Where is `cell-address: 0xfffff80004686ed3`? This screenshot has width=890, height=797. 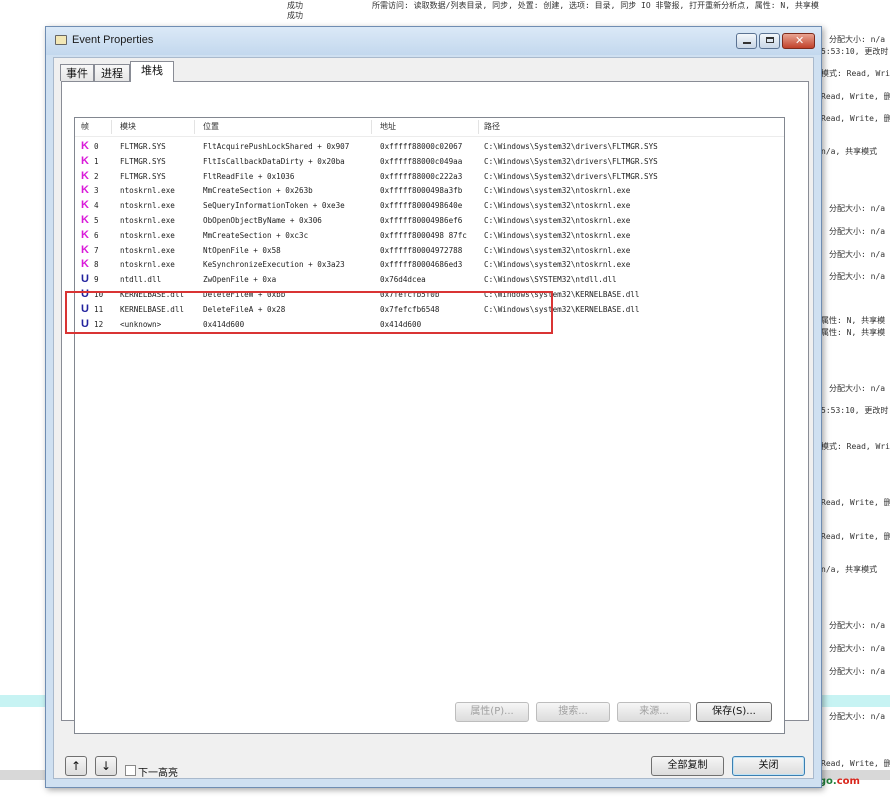
cell-address: 0xfffff80004686ed3 is located at coordinates (421, 265).